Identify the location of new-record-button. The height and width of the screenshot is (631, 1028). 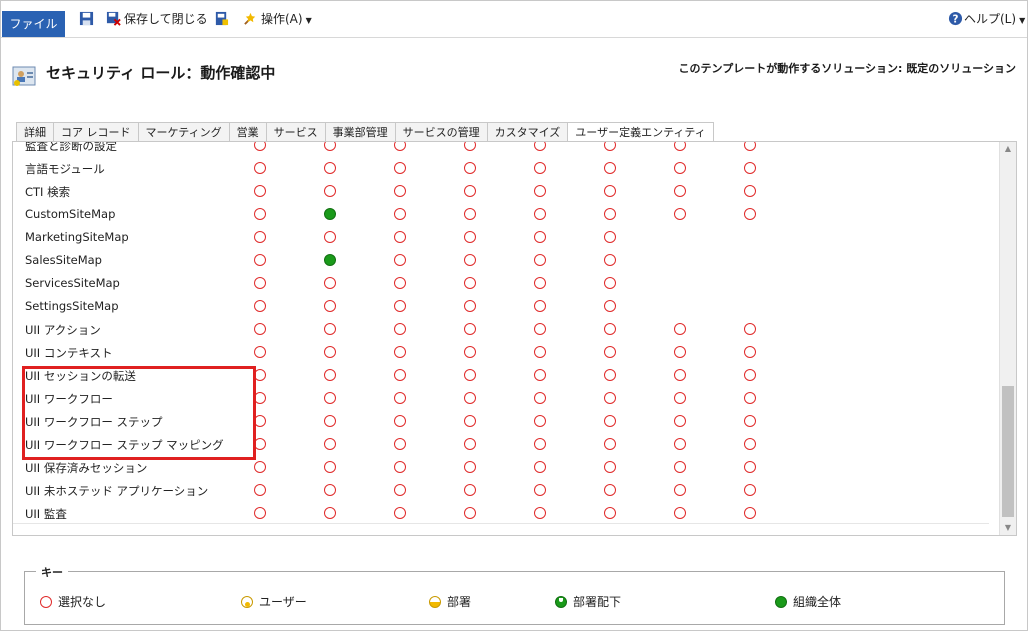
(223, 19).